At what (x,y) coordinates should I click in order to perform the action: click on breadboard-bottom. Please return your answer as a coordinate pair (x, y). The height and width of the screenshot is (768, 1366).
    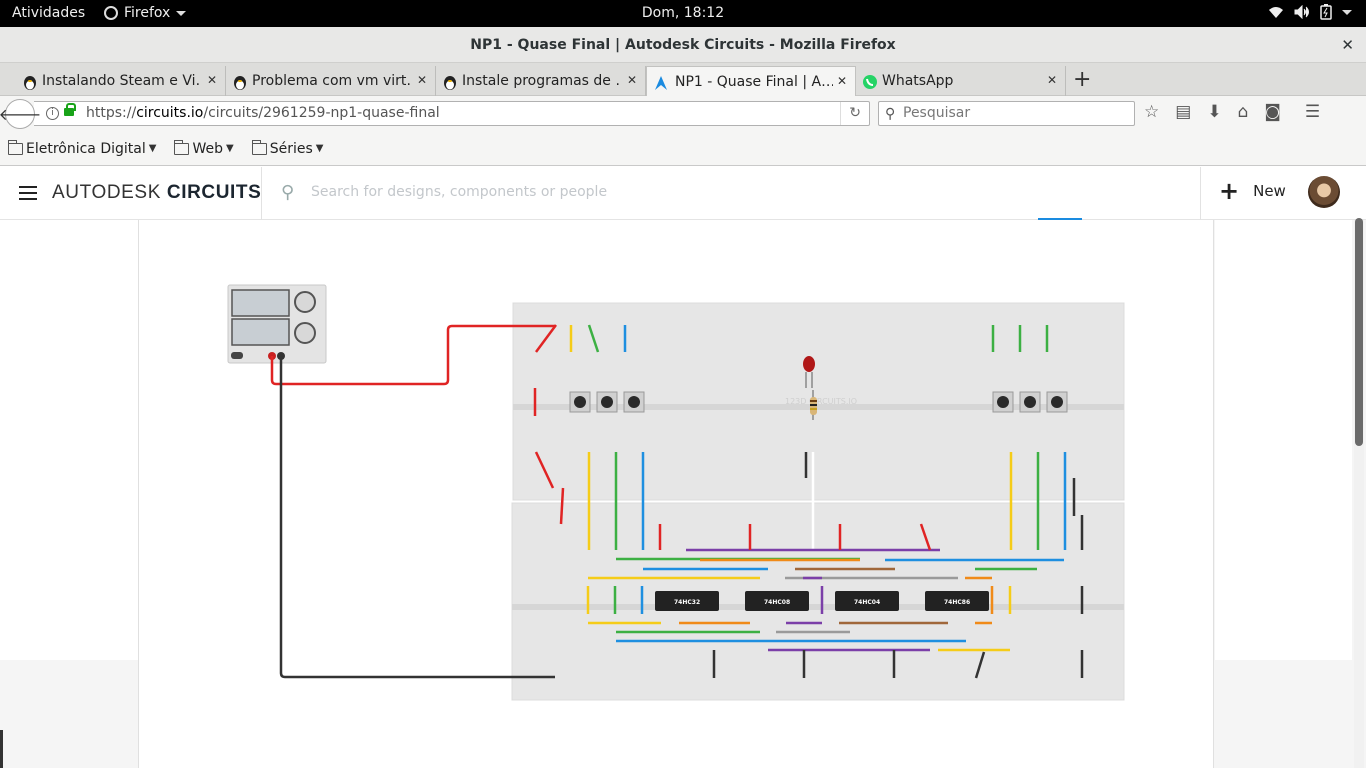
    Looking at the image, I should click on (818, 601).